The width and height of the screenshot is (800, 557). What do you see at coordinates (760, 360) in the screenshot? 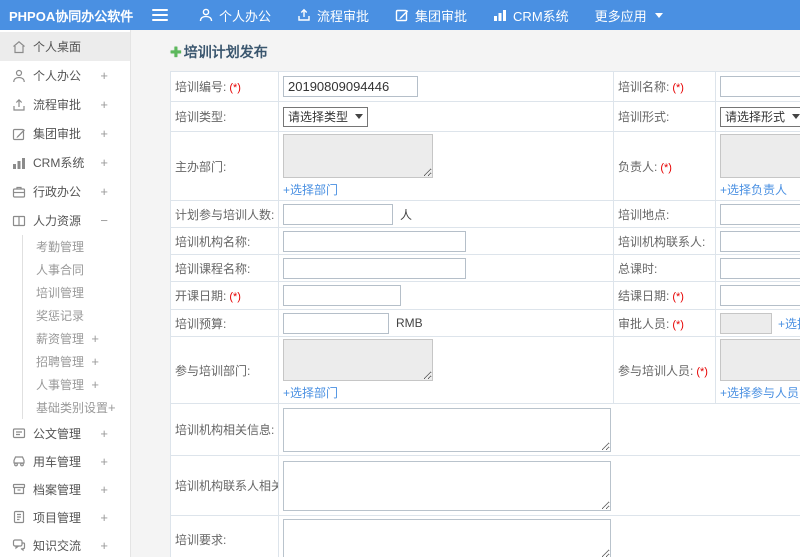
I see `join-people-textarea` at bounding box center [760, 360].